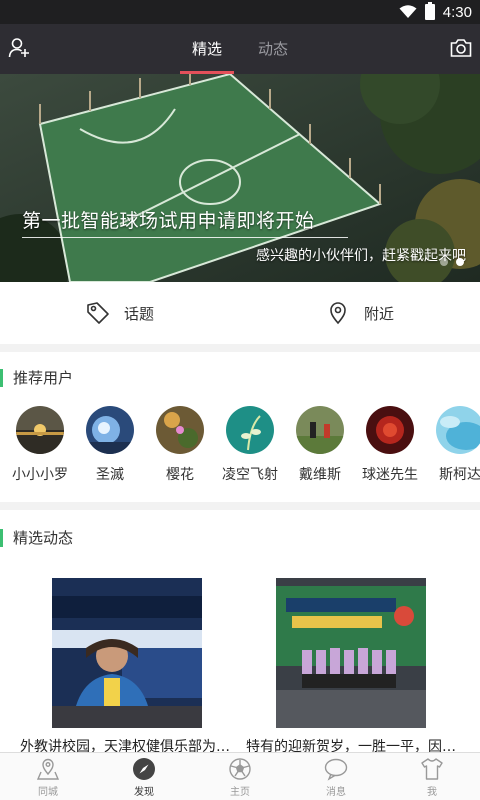 The image size is (480, 800). I want to click on top-tabs: 精选 动态, so click(240, 49).